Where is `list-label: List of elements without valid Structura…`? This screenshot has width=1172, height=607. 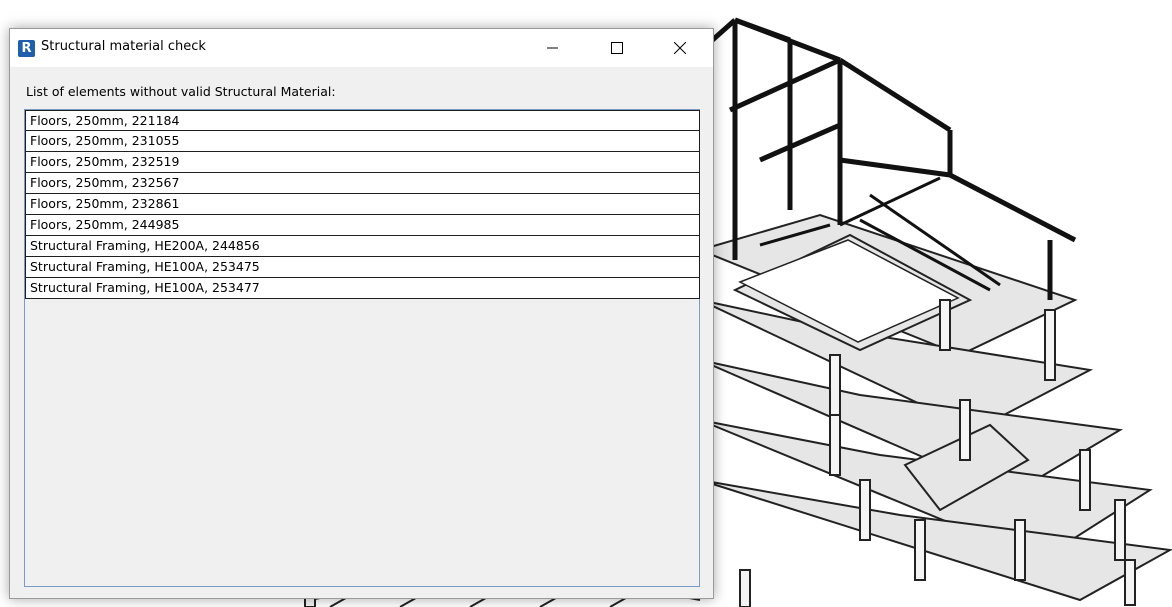 list-label: List of elements without valid Structura… is located at coordinates (181, 91).